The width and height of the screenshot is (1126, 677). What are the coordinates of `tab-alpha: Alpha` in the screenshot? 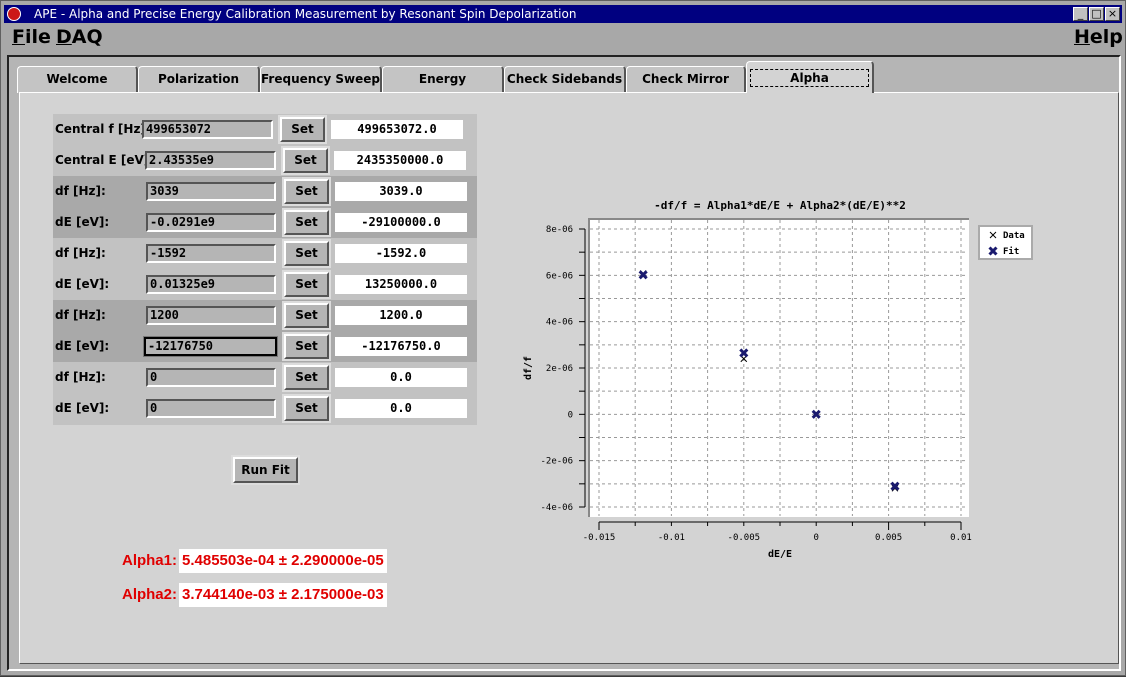 It's located at (810, 77).